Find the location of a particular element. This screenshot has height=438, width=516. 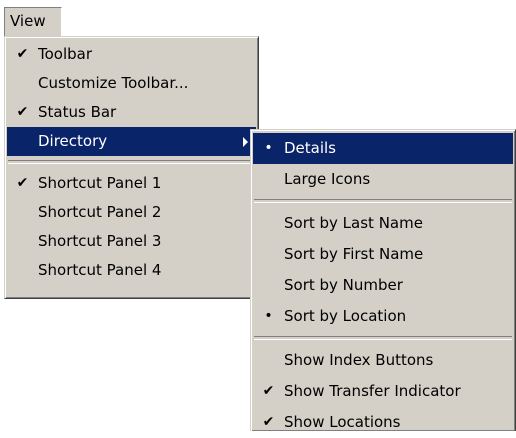

submenu-arrow-icon is located at coordinates (245, 141).